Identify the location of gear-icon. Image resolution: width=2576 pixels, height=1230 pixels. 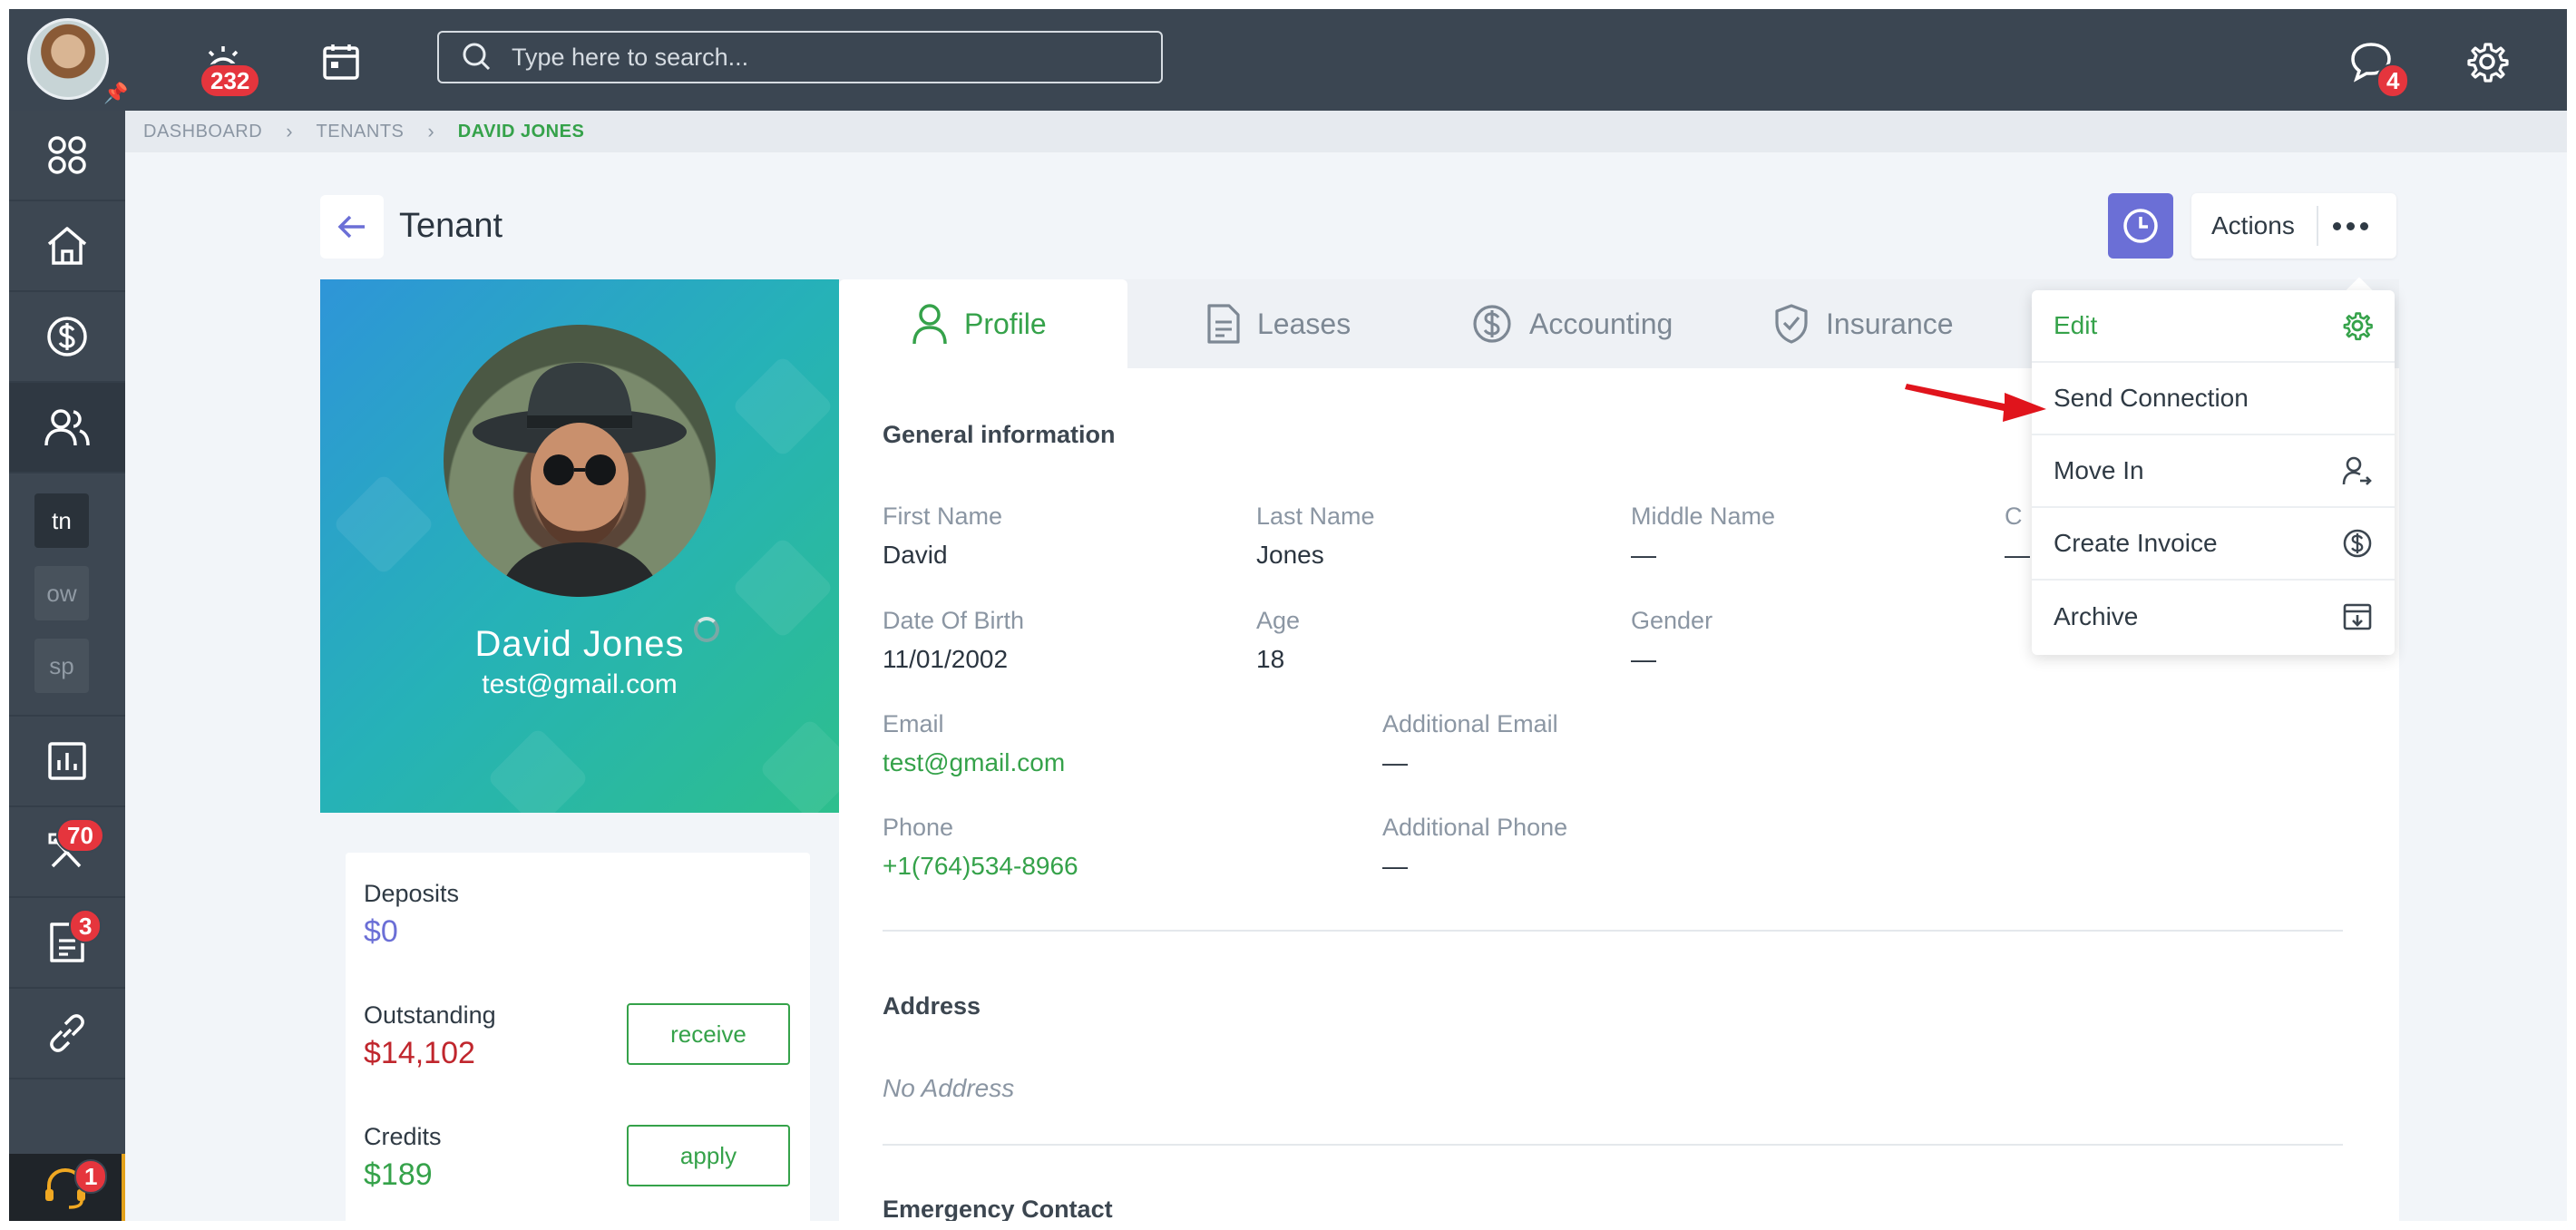
(2488, 63).